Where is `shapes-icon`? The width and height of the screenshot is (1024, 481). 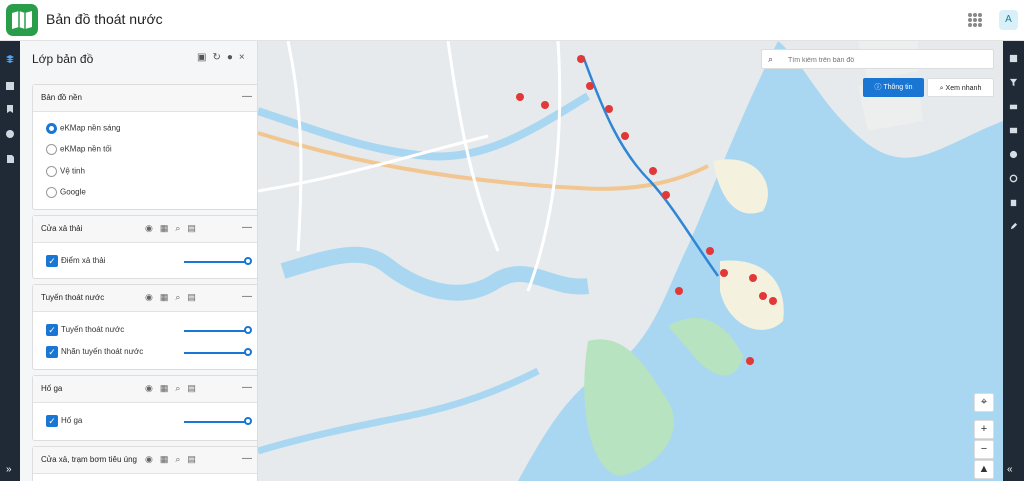 shapes-icon is located at coordinates (1013, 154).